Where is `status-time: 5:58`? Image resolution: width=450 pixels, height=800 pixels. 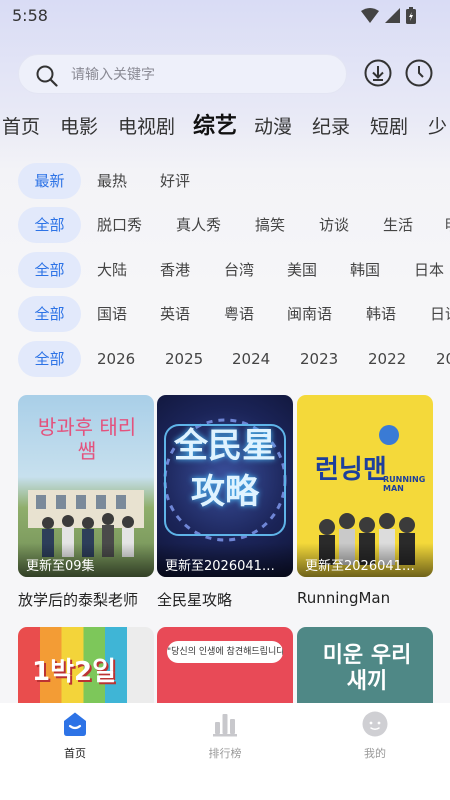 status-time: 5:58 is located at coordinates (30, 15).